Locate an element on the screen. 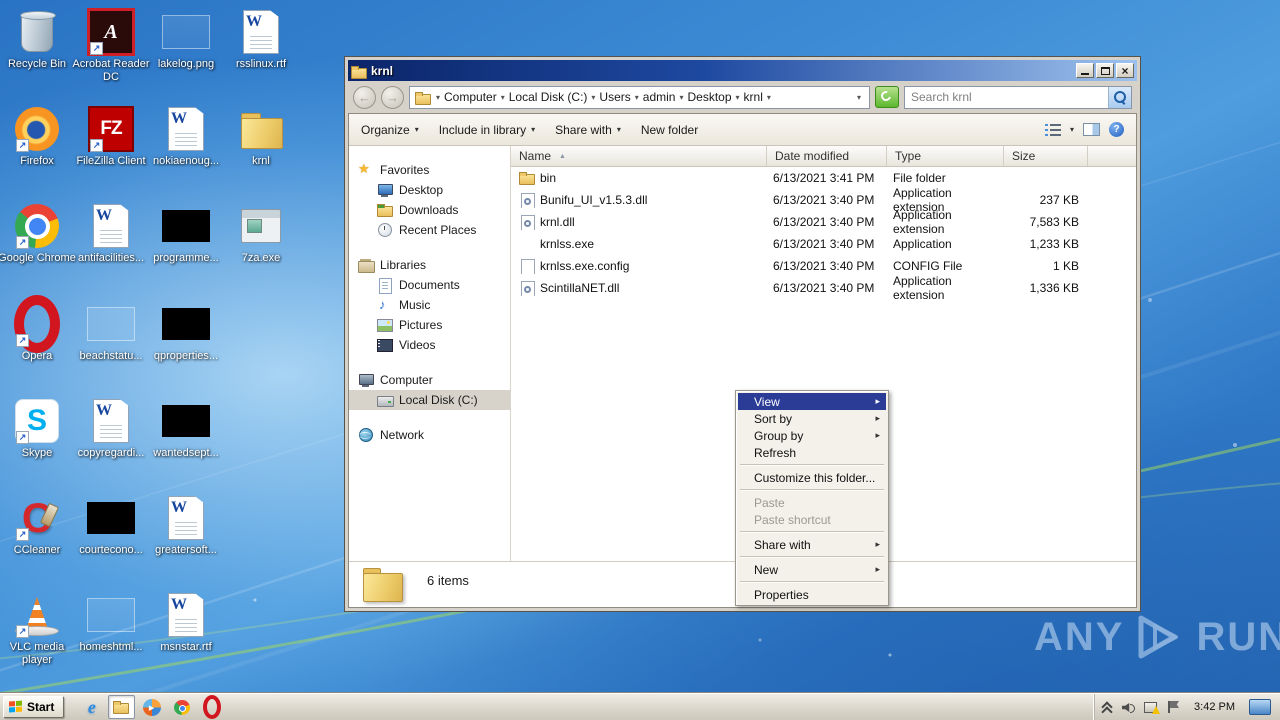 This screenshot has height=720, width=1280. quicklaunch-windows-explorer is located at coordinates (122, 707).